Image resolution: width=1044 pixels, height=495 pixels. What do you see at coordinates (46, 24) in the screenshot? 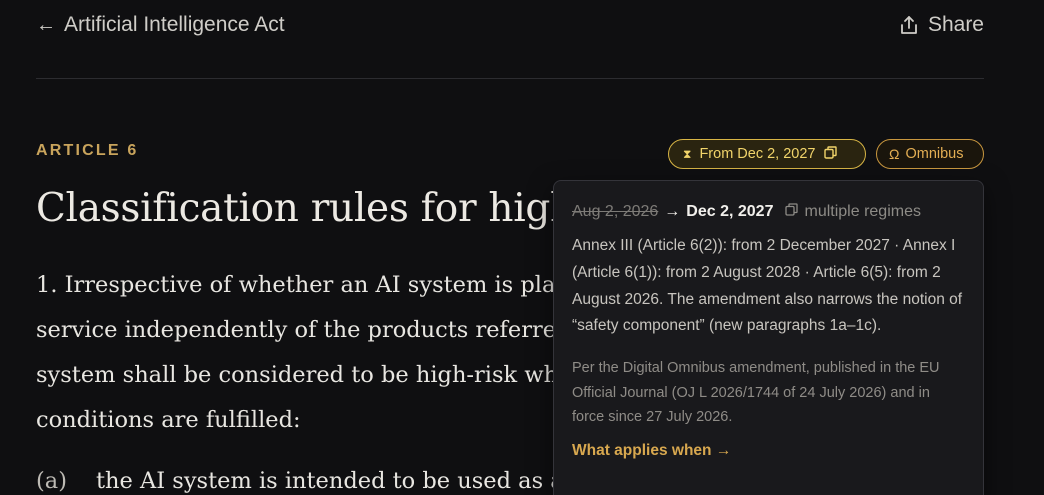
I see `arrow-left-icon: ←` at bounding box center [46, 24].